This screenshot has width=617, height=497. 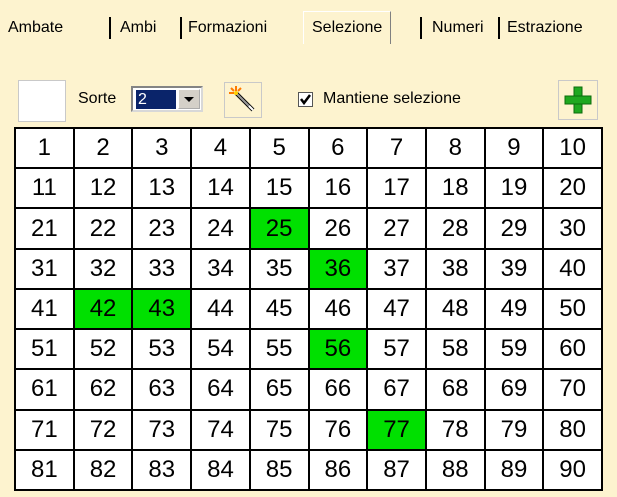 I want to click on tab-formazioni: Formazioni, so click(x=227, y=28).